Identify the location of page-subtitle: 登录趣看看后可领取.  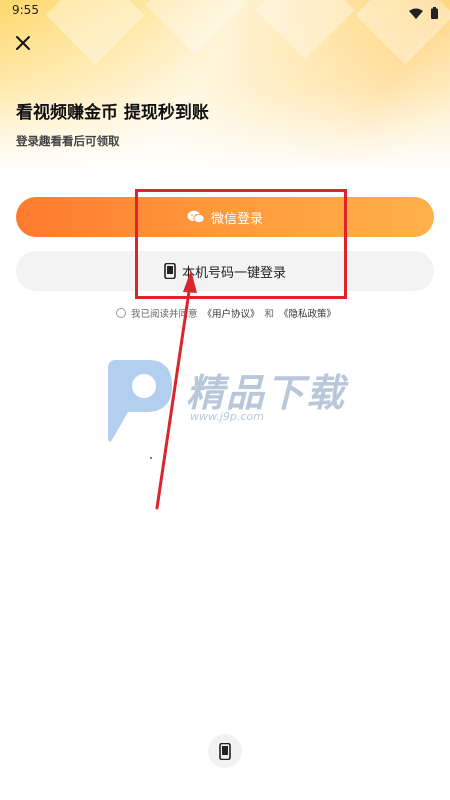
(68, 141).